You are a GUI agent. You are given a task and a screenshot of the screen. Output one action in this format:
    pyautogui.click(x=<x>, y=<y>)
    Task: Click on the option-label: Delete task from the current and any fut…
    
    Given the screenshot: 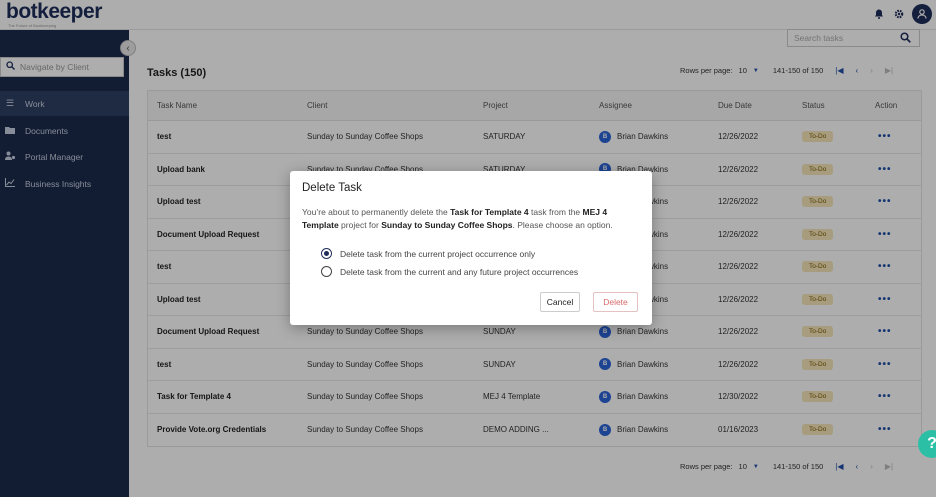 What is the action you would take?
    pyautogui.click(x=459, y=271)
    